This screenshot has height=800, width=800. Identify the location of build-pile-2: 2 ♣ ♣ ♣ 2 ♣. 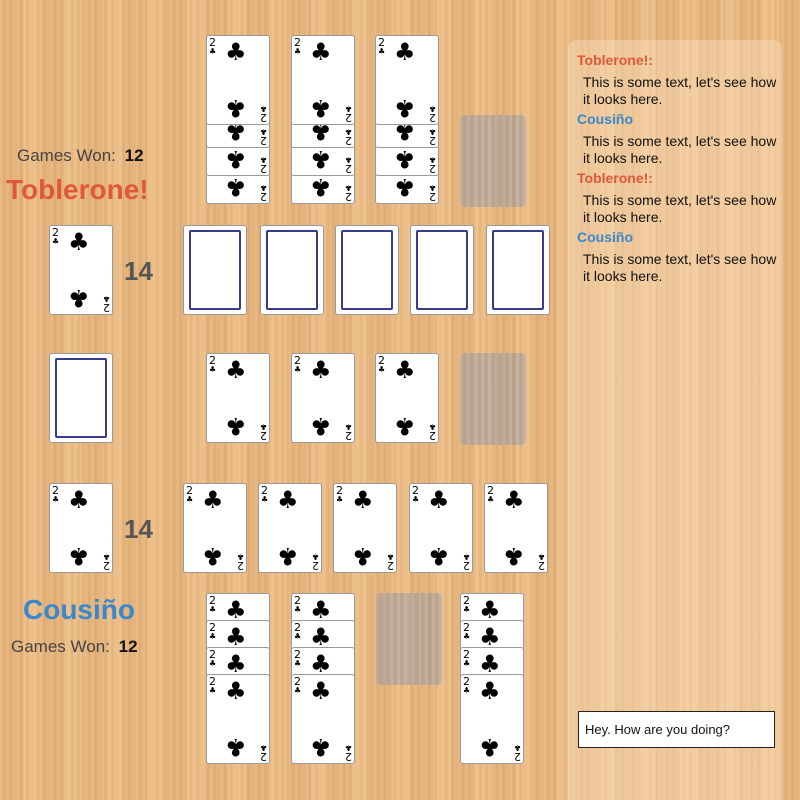
(323, 398).